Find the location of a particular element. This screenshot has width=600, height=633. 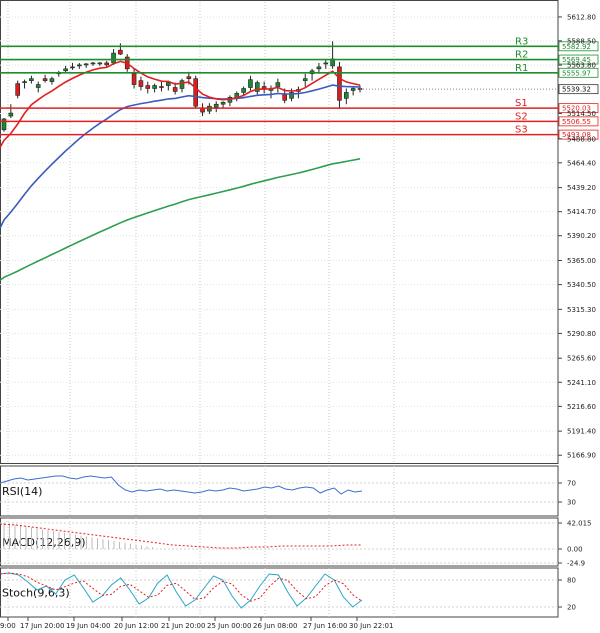

current-price-tag-text: 5539.32 is located at coordinates (576, 90).